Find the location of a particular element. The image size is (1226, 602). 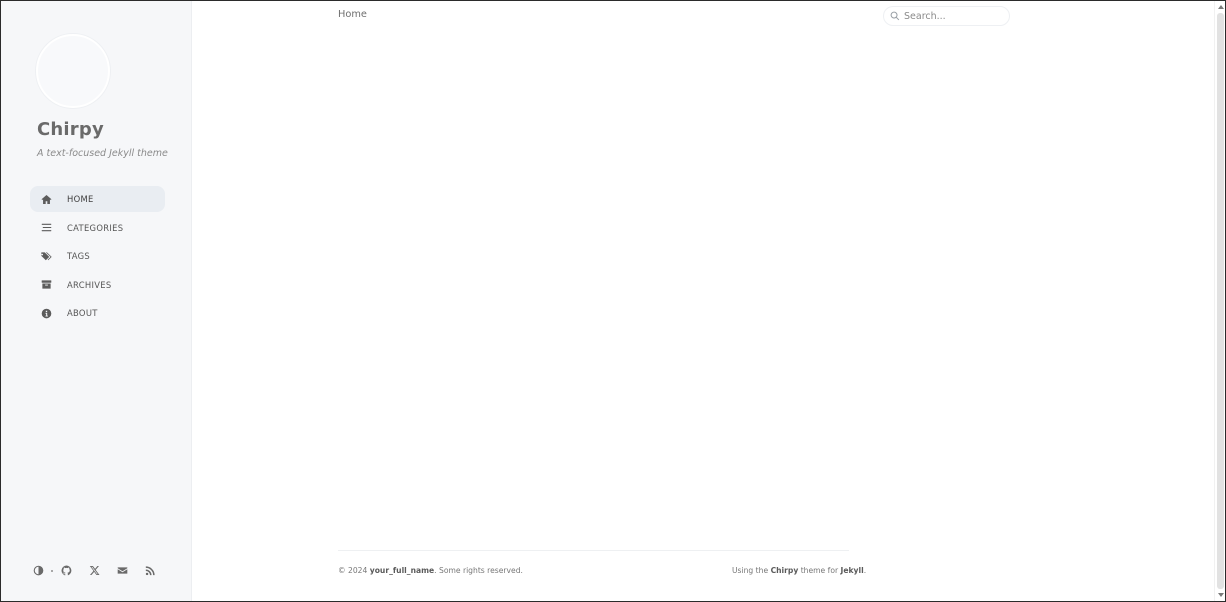

scrollbar-thumb is located at coordinates (1220, 301).